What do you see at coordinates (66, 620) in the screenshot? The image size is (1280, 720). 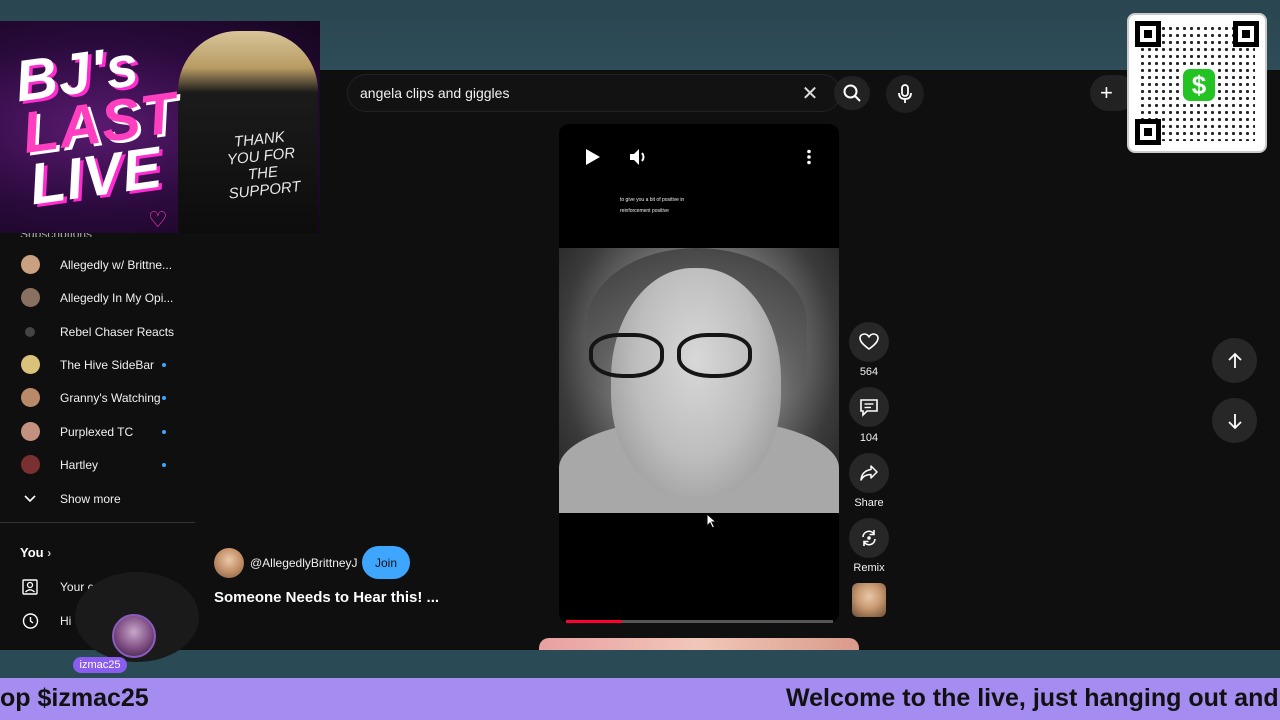 I see `sidebar-item-label: Hi` at bounding box center [66, 620].